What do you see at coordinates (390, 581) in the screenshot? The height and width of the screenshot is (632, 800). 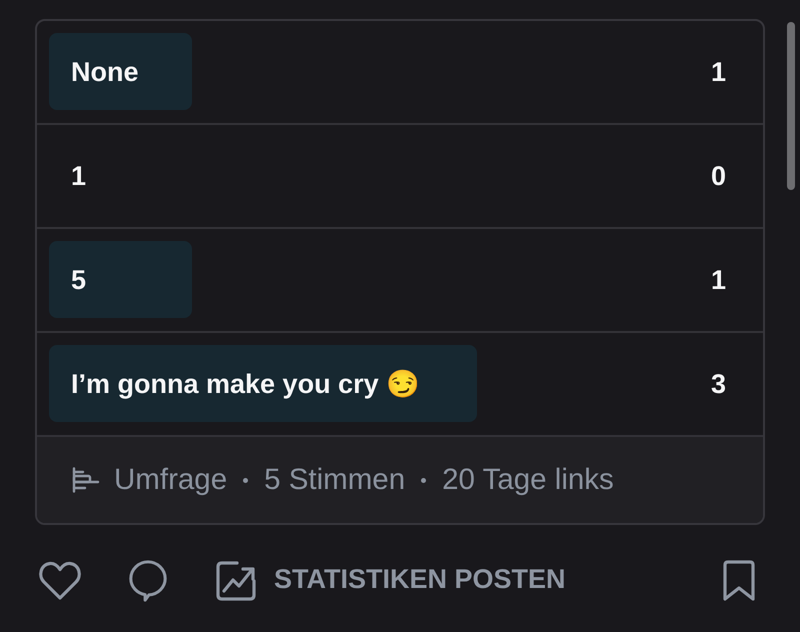 I see `stats-button: STATISTIKEN POSTEN` at bounding box center [390, 581].